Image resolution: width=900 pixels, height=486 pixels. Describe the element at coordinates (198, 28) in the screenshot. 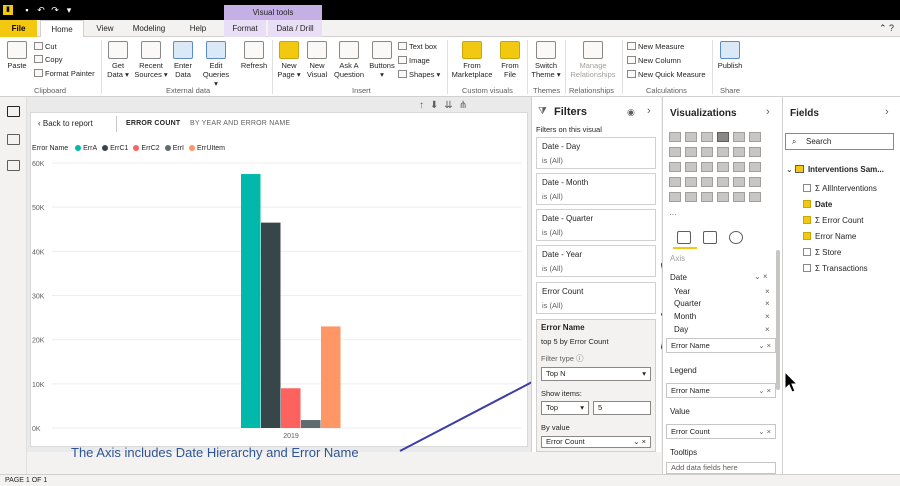

I see `tab-help: Help` at that location.